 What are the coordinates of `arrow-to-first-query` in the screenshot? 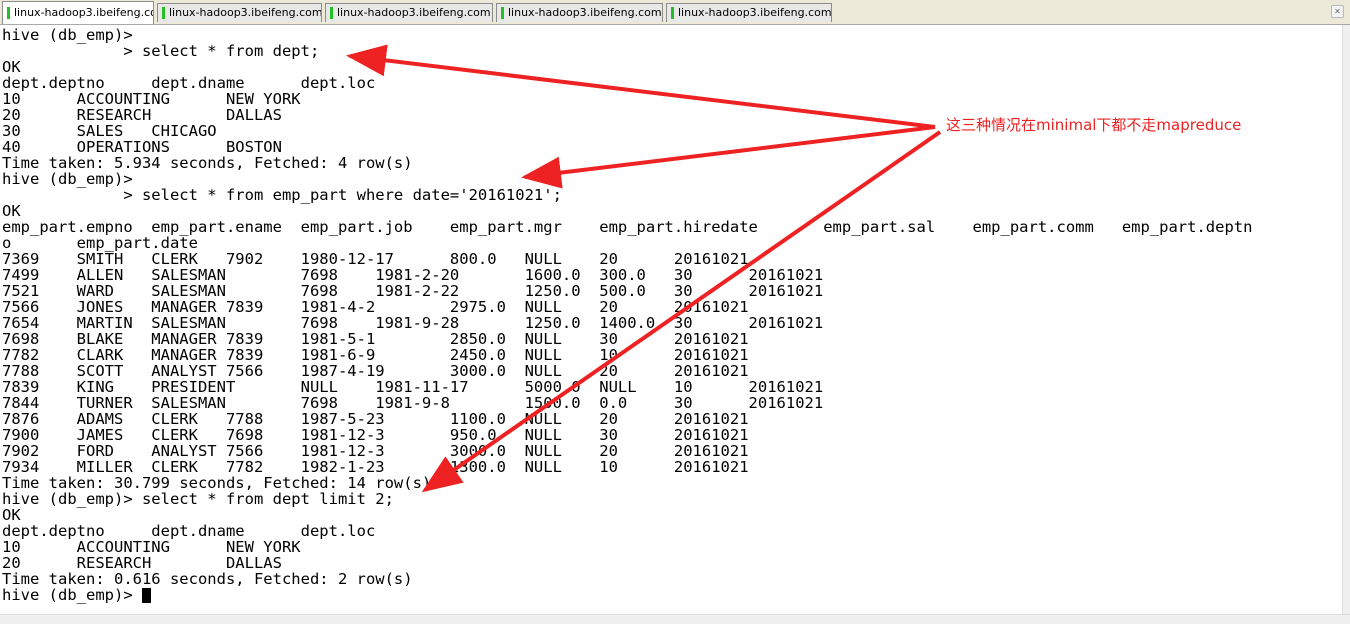 It's located at (641, 86).